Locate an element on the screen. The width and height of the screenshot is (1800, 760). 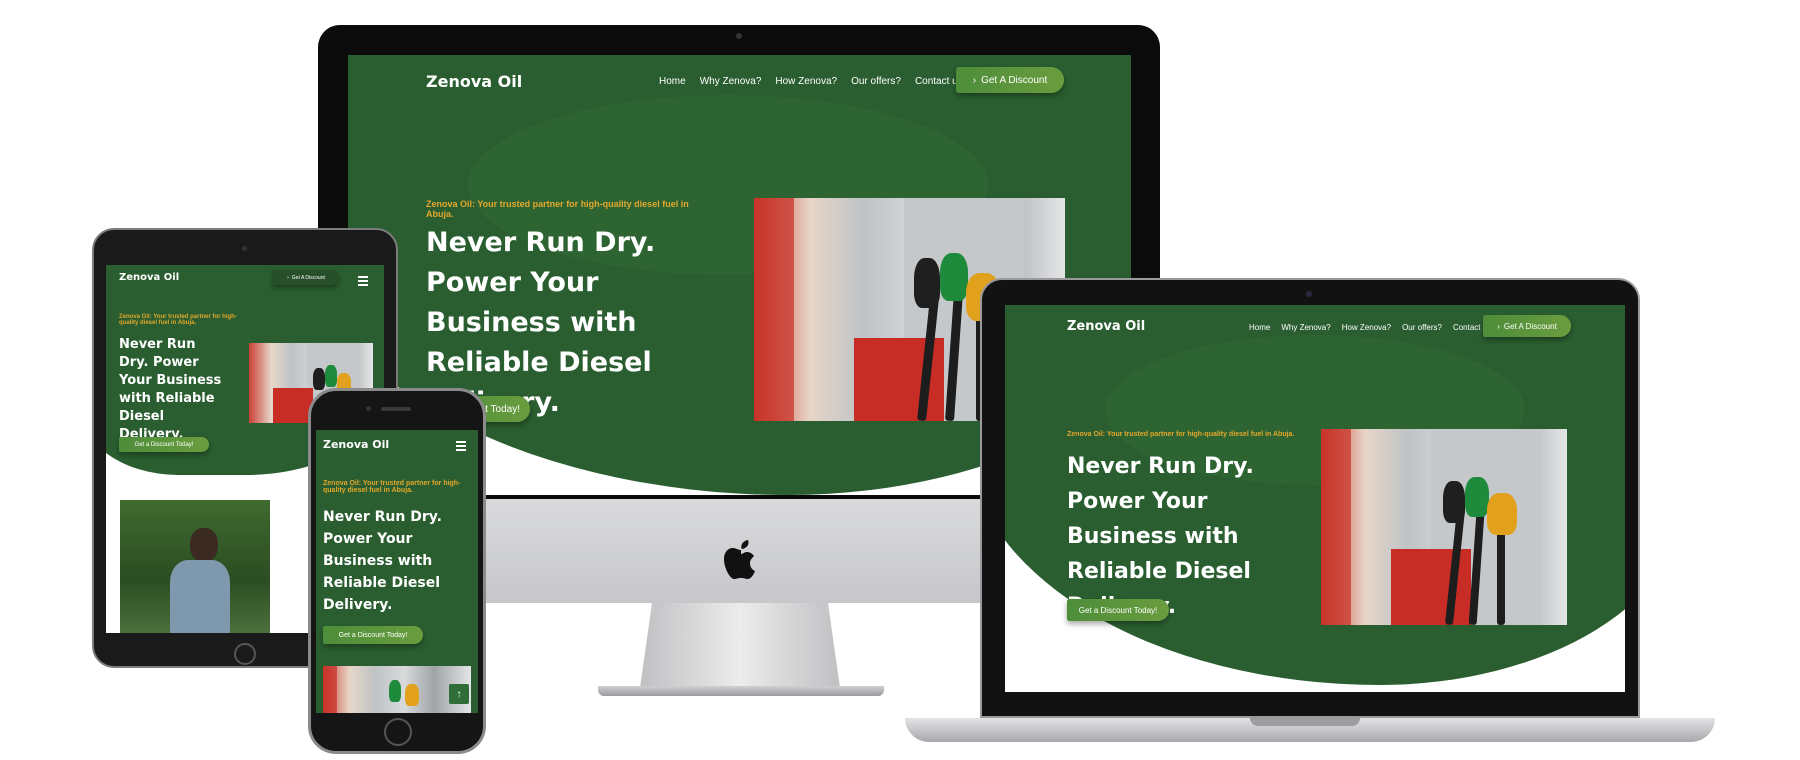
fuel-pump-photo is located at coordinates (1444, 527).